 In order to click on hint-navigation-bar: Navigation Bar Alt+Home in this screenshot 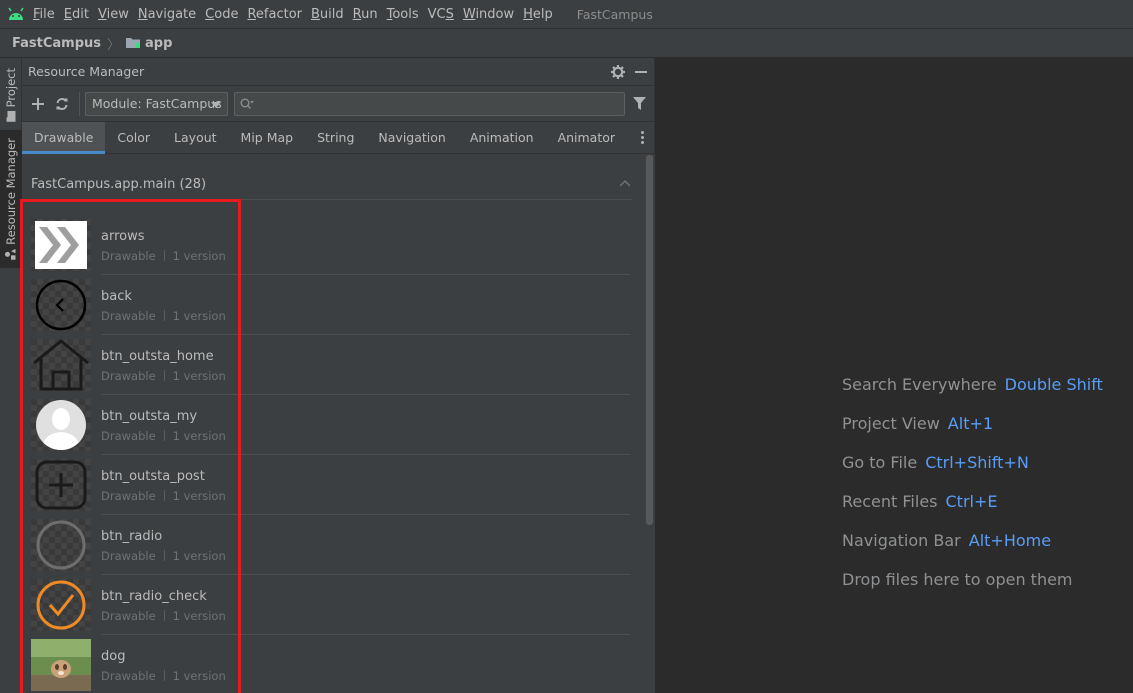, I will do `click(947, 540)`.